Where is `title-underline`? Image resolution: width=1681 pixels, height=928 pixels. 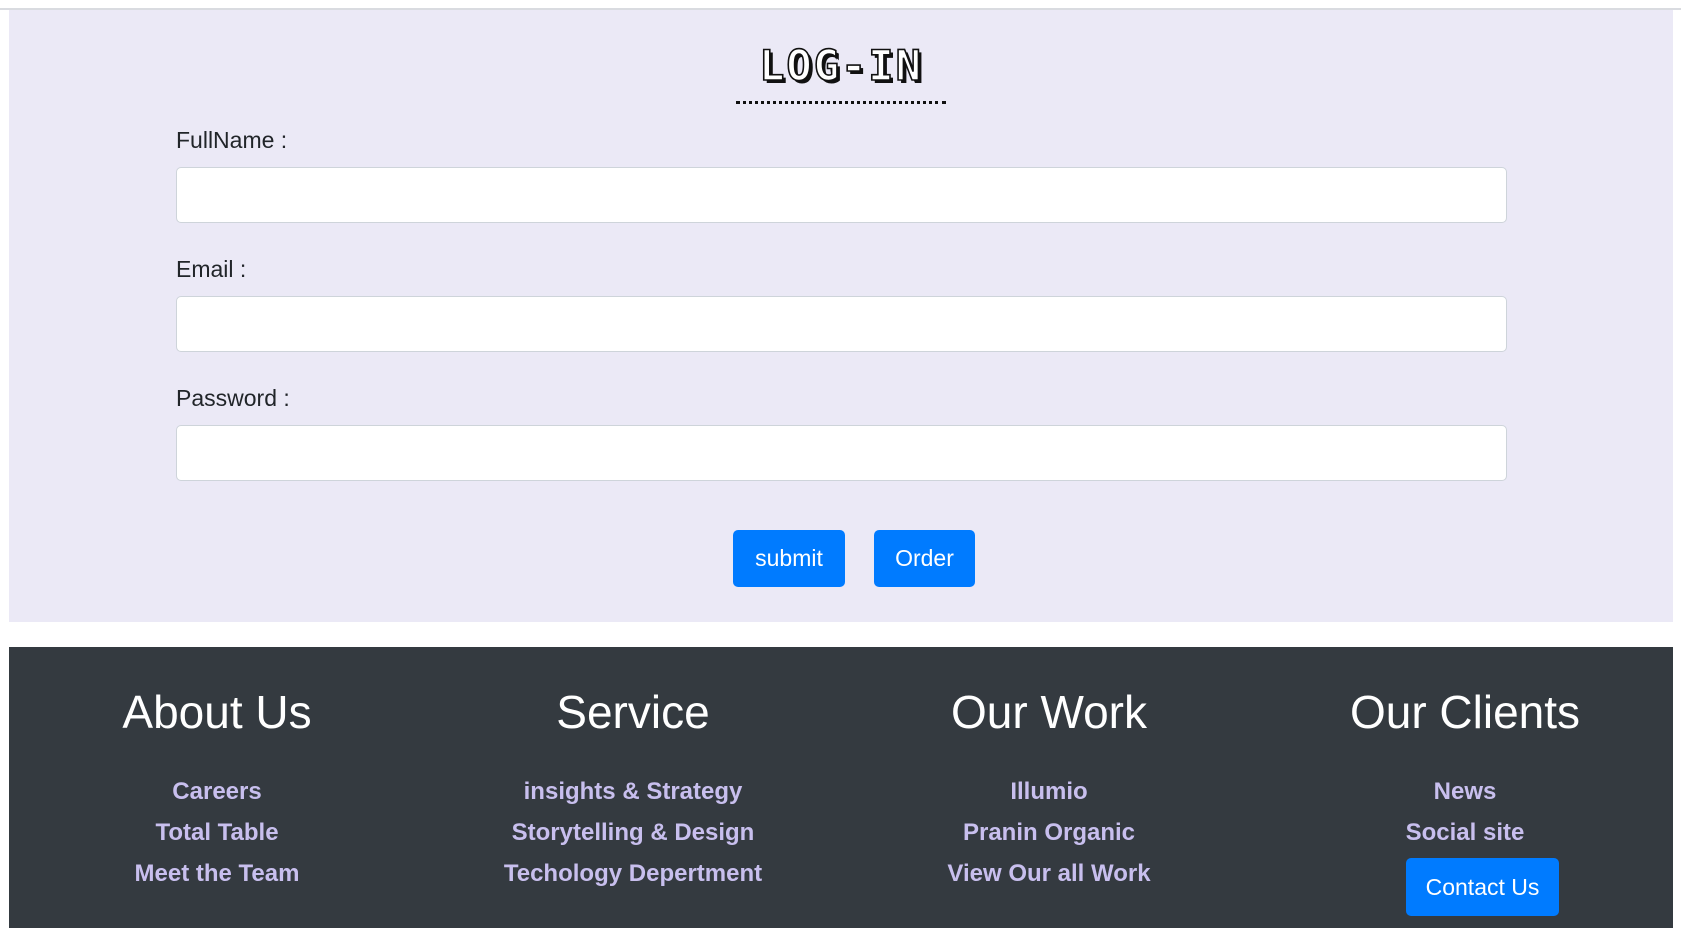
title-underline is located at coordinates (841, 102).